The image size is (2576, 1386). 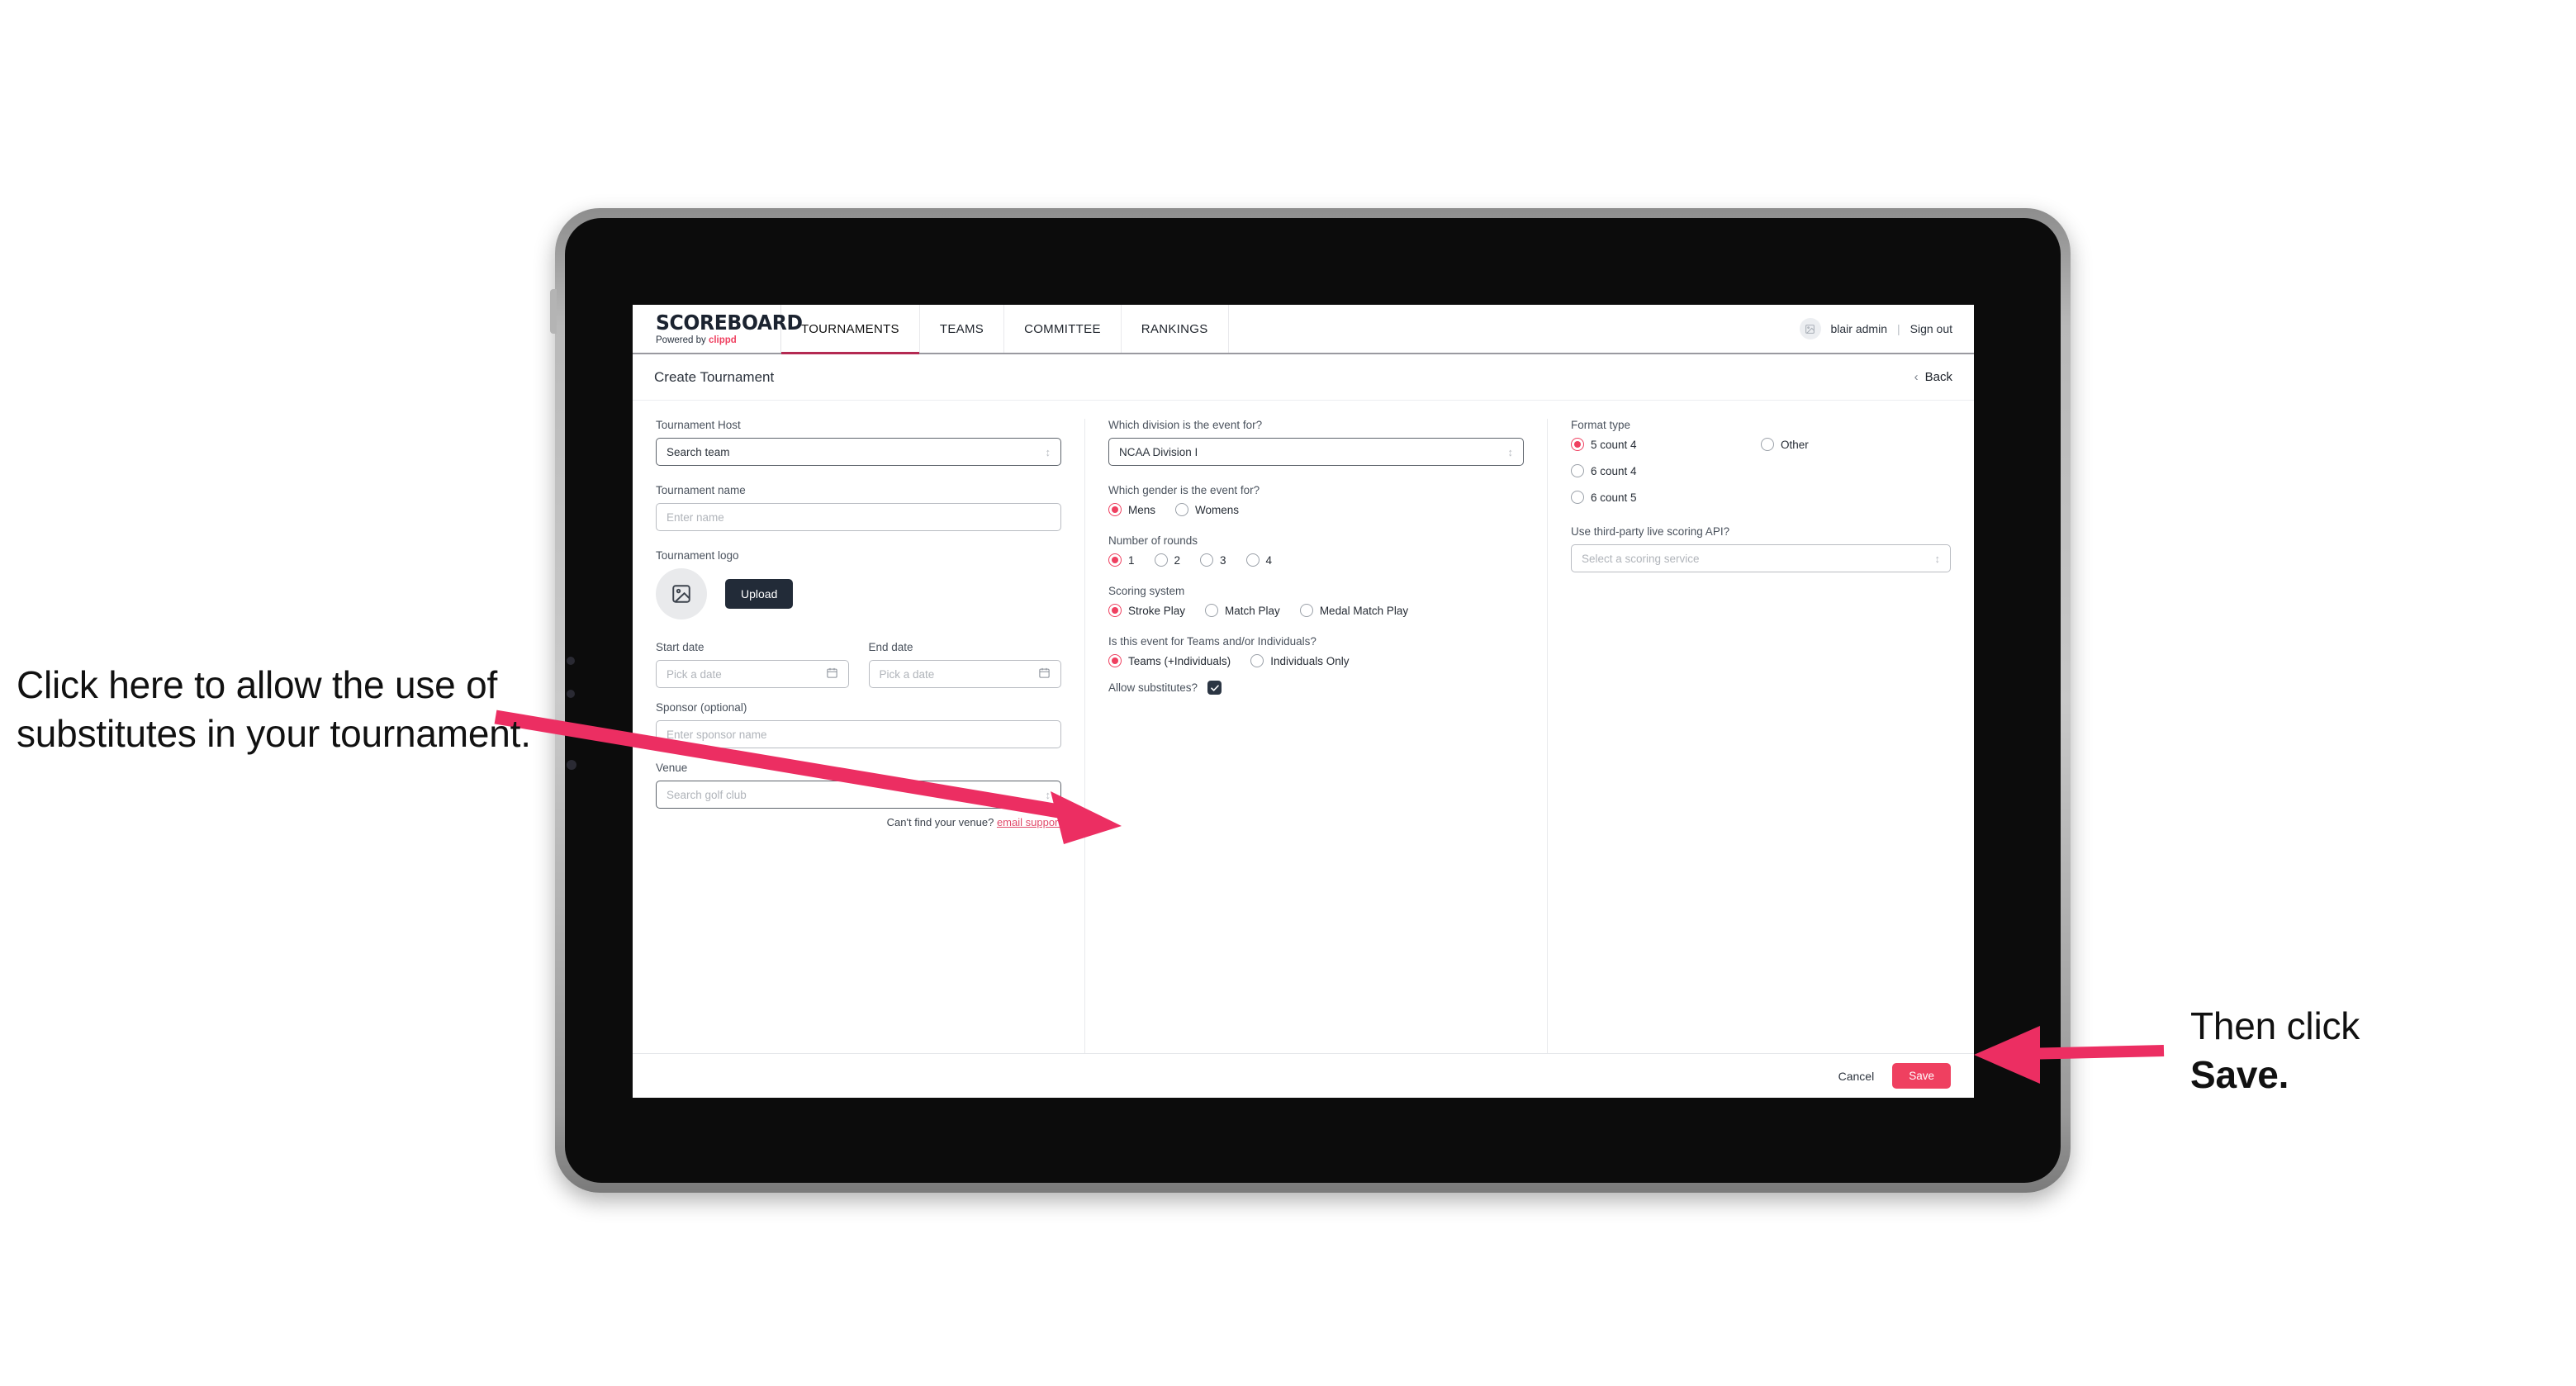 What do you see at coordinates (1353, 610) in the screenshot?
I see `radio-scoring-medal-match-play: Medal Match Play` at bounding box center [1353, 610].